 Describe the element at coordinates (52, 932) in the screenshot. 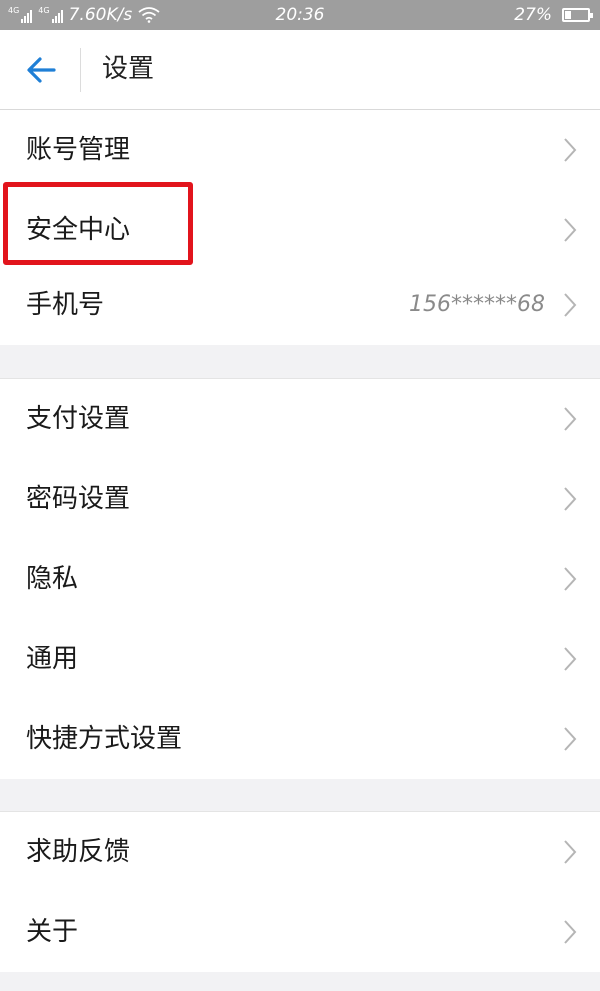

I see `settings-item-label: 关于` at that location.